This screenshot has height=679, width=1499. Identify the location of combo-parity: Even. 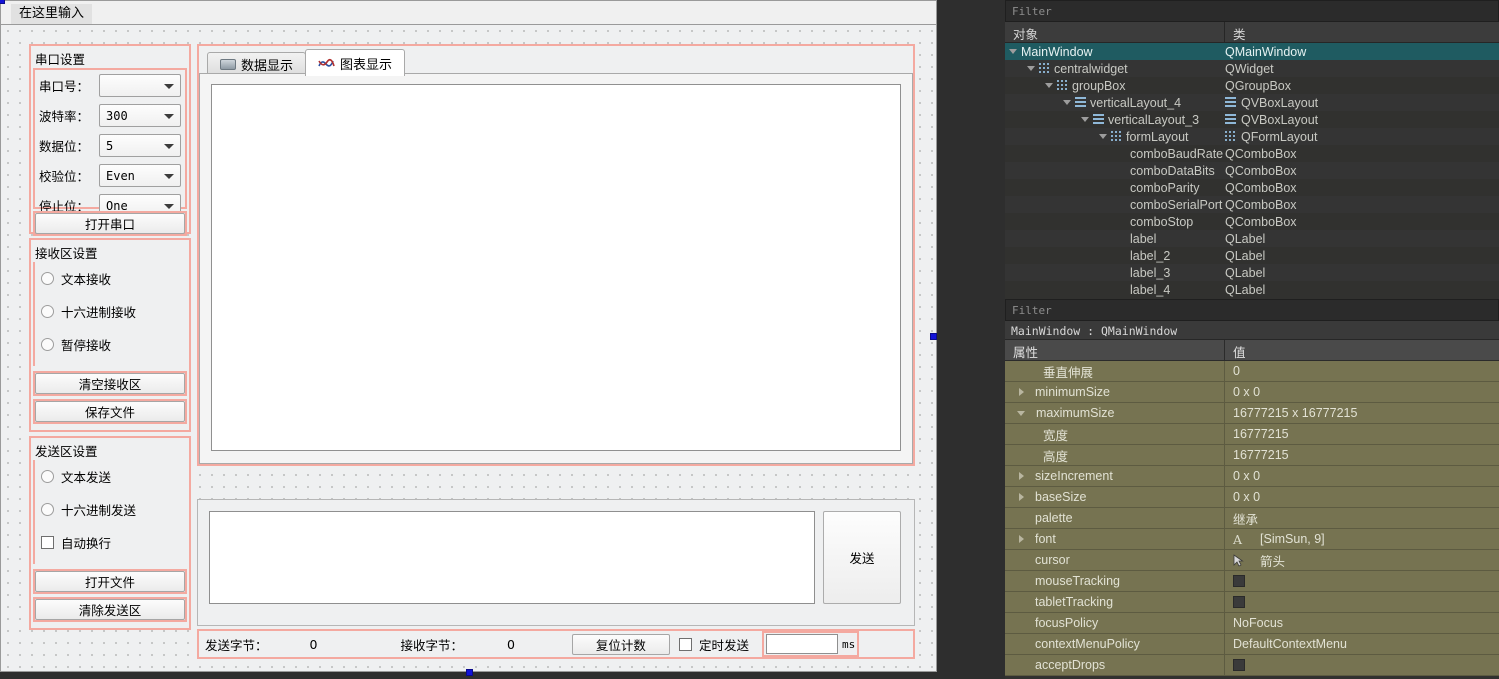
(140, 175).